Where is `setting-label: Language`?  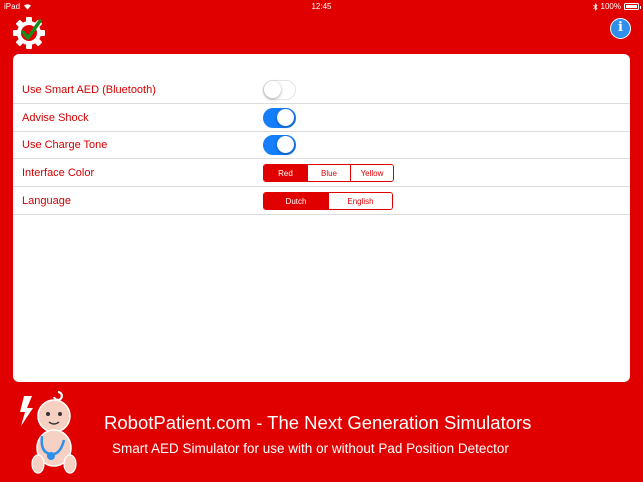
setting-label: Language is located at coordinates (46, 201).